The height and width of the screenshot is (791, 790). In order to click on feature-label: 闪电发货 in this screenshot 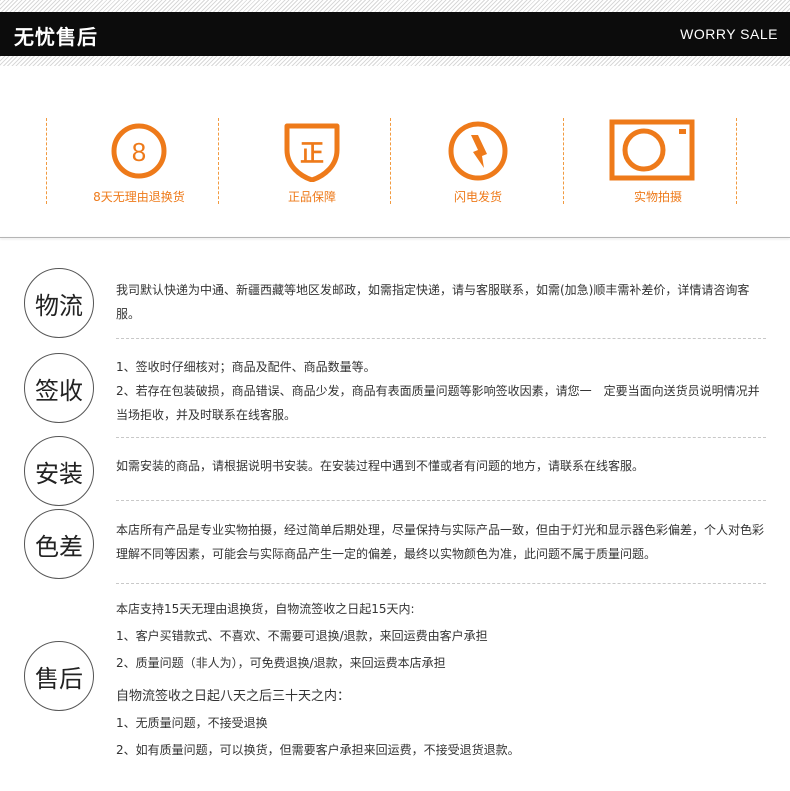, I will do `click(477, 197)`.